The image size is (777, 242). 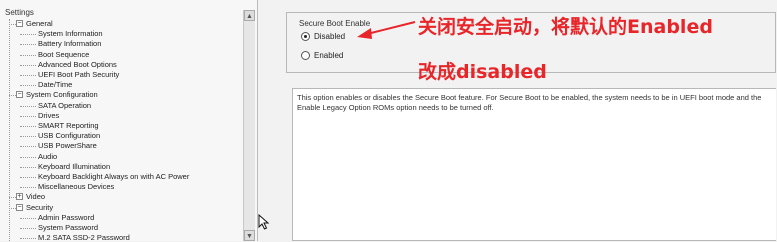 What do you see at coordinates (76, 186) in the screenshot?
I see `tree-item: Miscellaneous Devices` at bounding box center [76, 186].